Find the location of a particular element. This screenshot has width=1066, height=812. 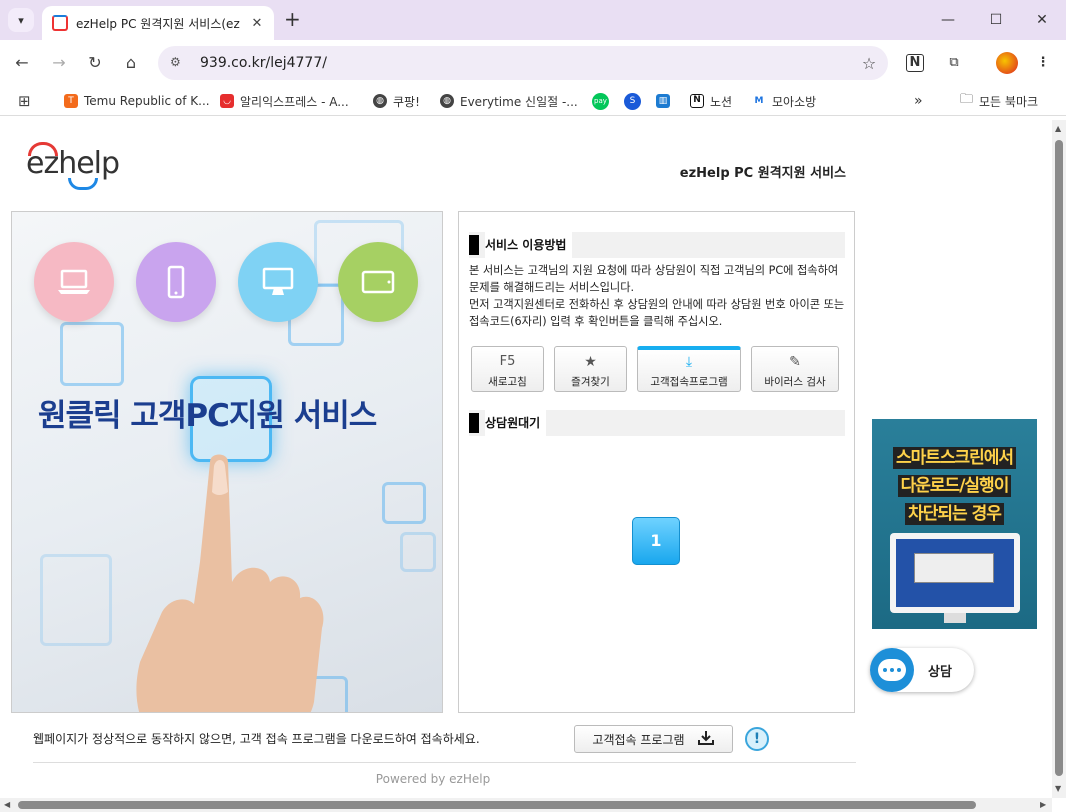

virus-scan-button: ✎ 바이러스 검사 is located at coordinates (795, 369).